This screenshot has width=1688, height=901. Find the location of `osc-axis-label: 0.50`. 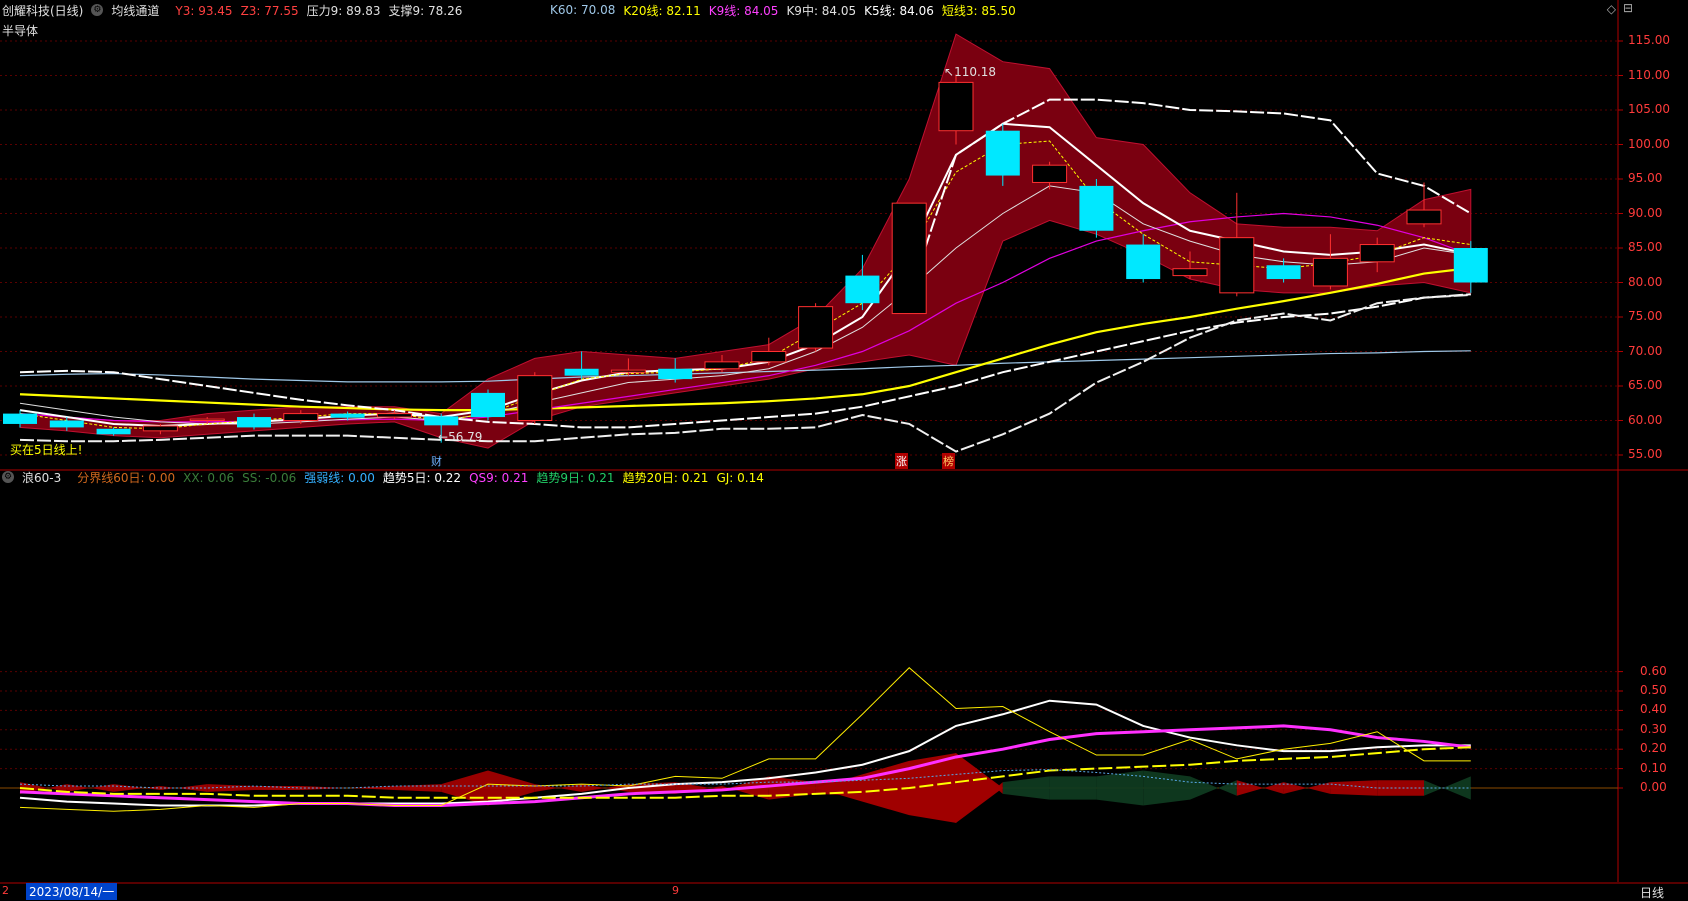

osc-axis-label: 0.50 is located at coordinates (1653, 690).